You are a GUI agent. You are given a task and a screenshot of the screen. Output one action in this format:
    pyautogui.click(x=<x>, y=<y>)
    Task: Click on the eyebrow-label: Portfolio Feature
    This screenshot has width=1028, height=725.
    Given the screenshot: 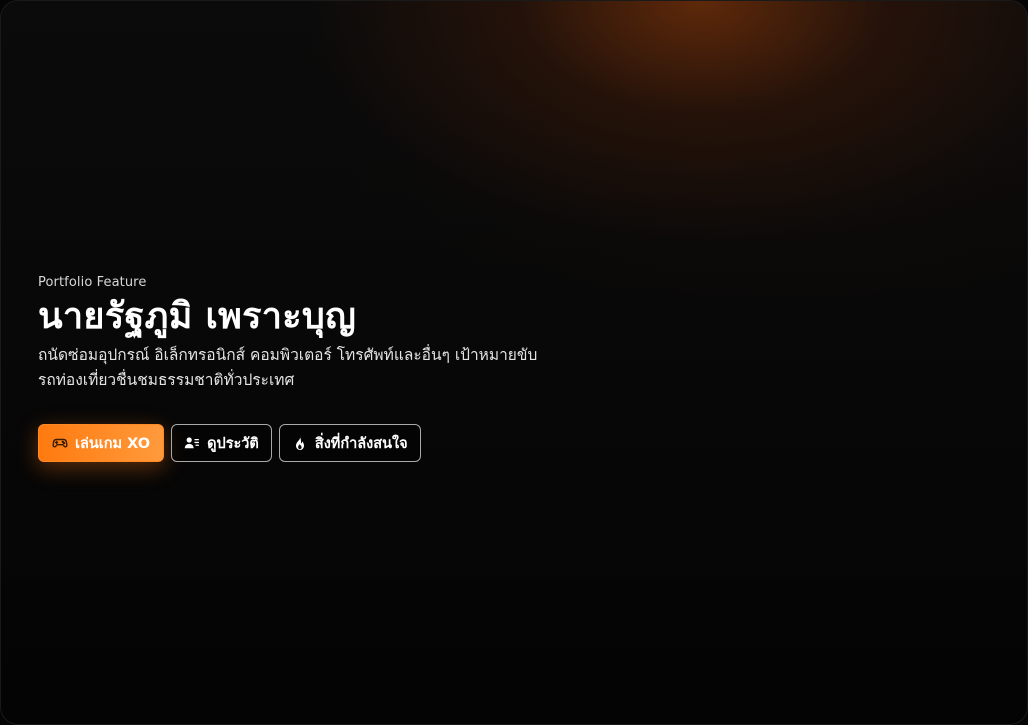 What is the action you would take?
    pyautogui.click(x=92, y=282)
    